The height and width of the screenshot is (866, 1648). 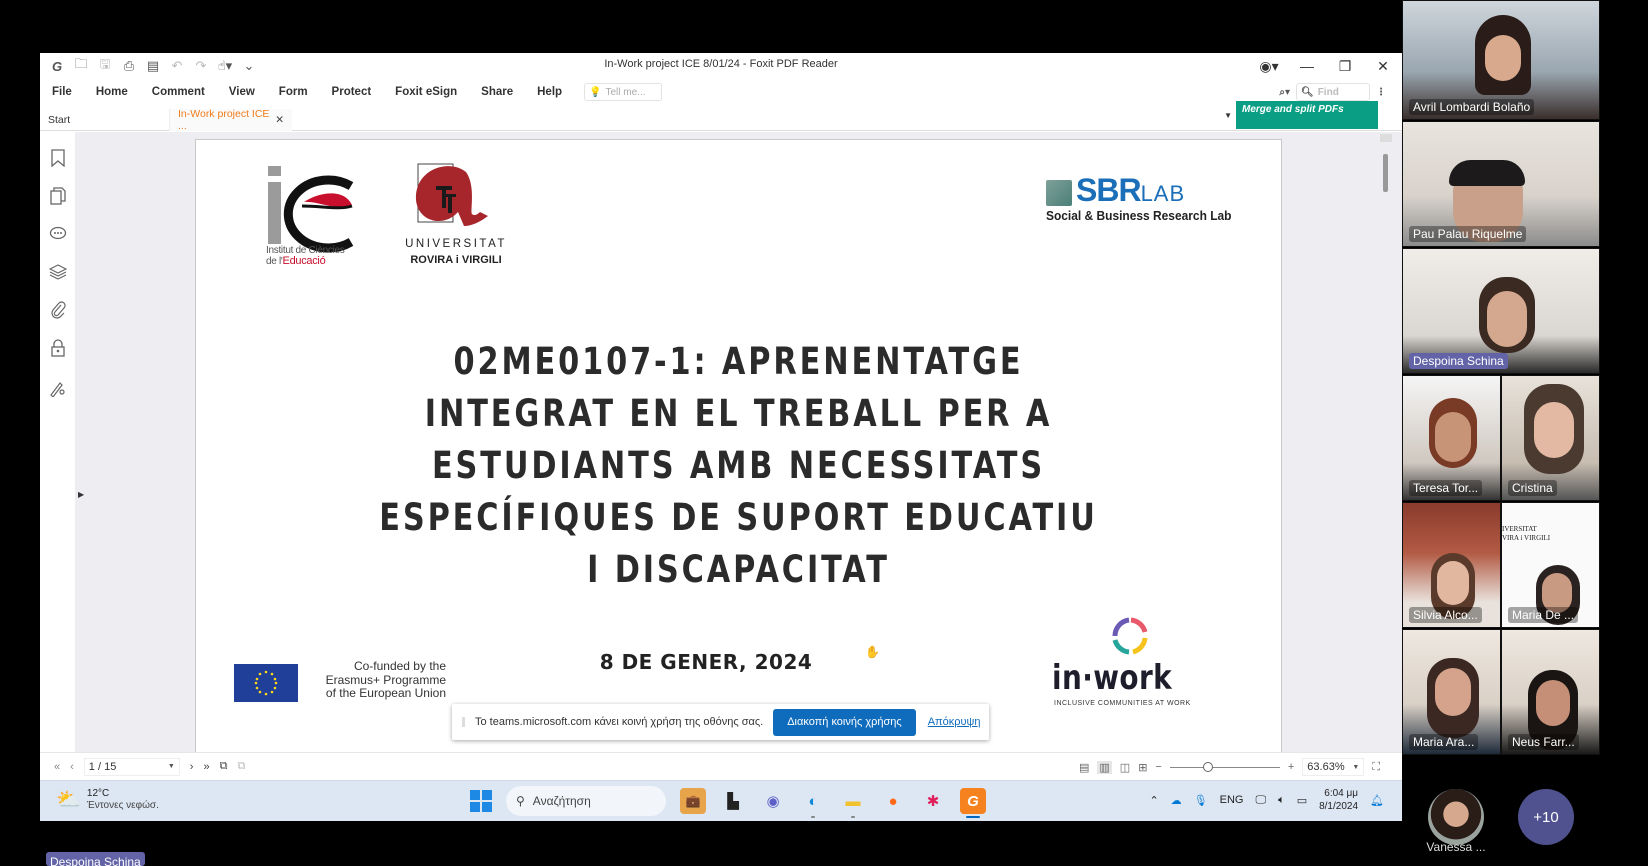 I want to click on task-view-icon: ▙, so click(x=733, y=801).